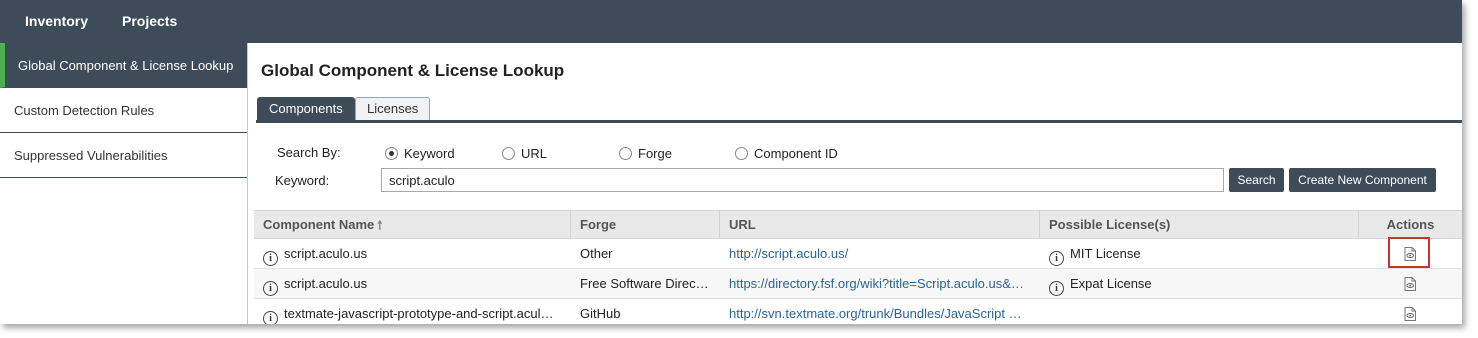 Image resolution: width=1478 pixels, height=338 pixels. Describe the element at coordinates (391, 153) in the screenshot. I see `radio-keyword-circle` at that location.